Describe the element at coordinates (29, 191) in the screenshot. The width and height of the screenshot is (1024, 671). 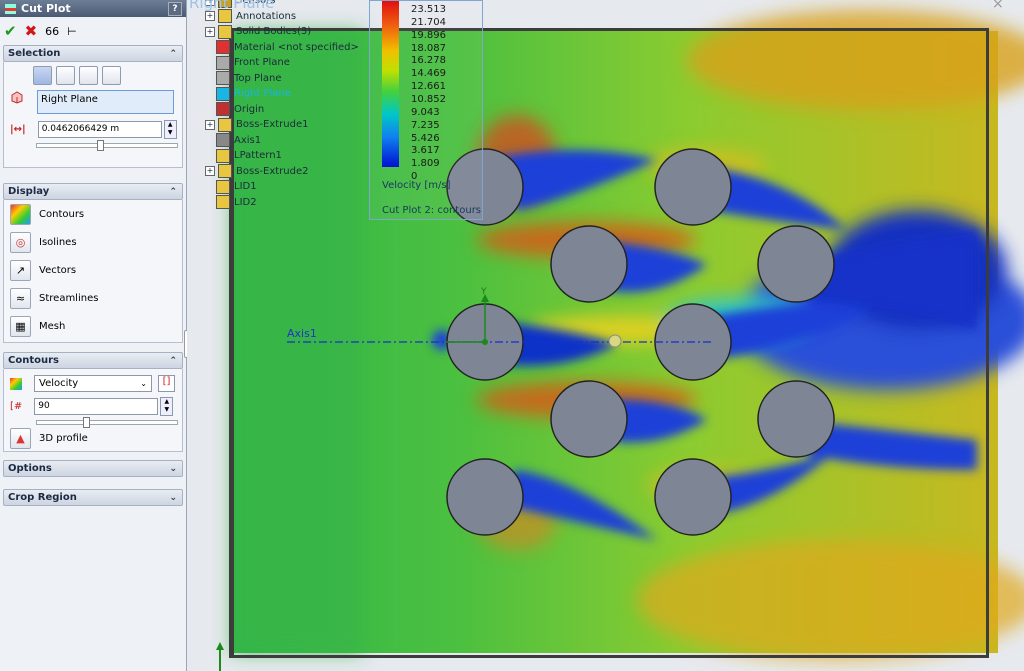
I see `display-header-label: Display` at that location.